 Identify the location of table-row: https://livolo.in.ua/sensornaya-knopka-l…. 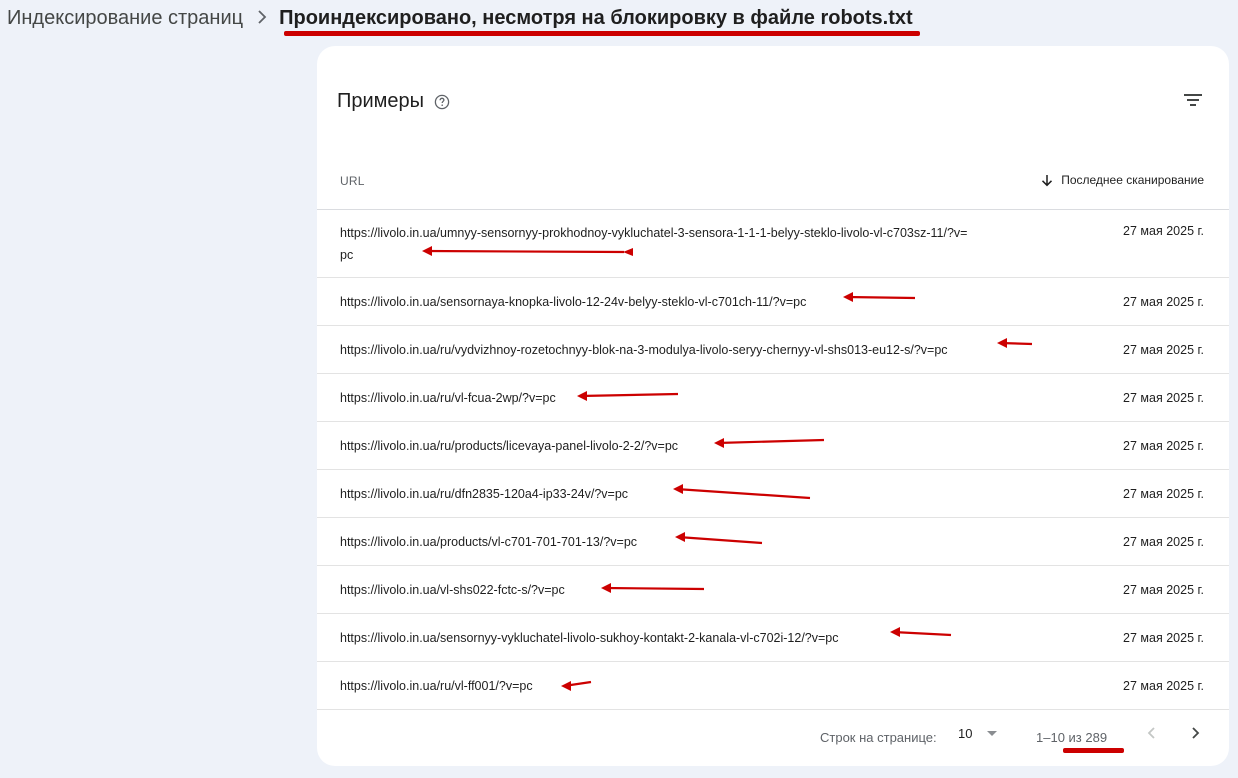
(773, 302).